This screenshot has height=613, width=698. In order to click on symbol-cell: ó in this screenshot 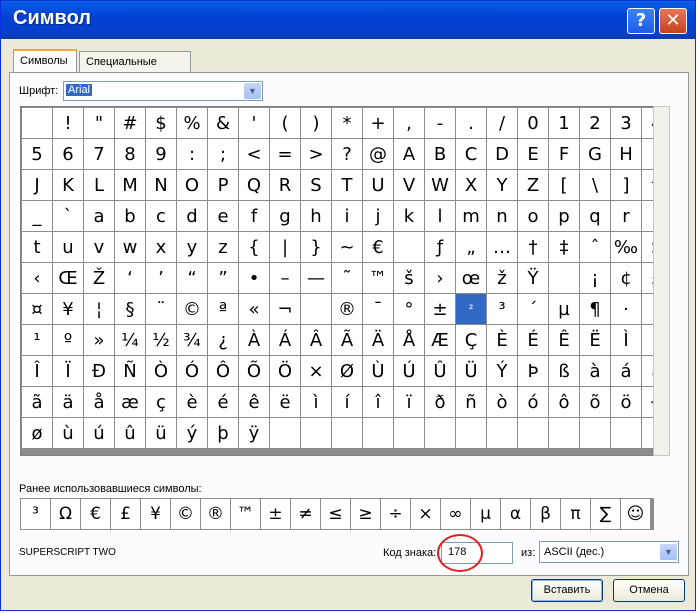, I will do `click(533, 402)`.